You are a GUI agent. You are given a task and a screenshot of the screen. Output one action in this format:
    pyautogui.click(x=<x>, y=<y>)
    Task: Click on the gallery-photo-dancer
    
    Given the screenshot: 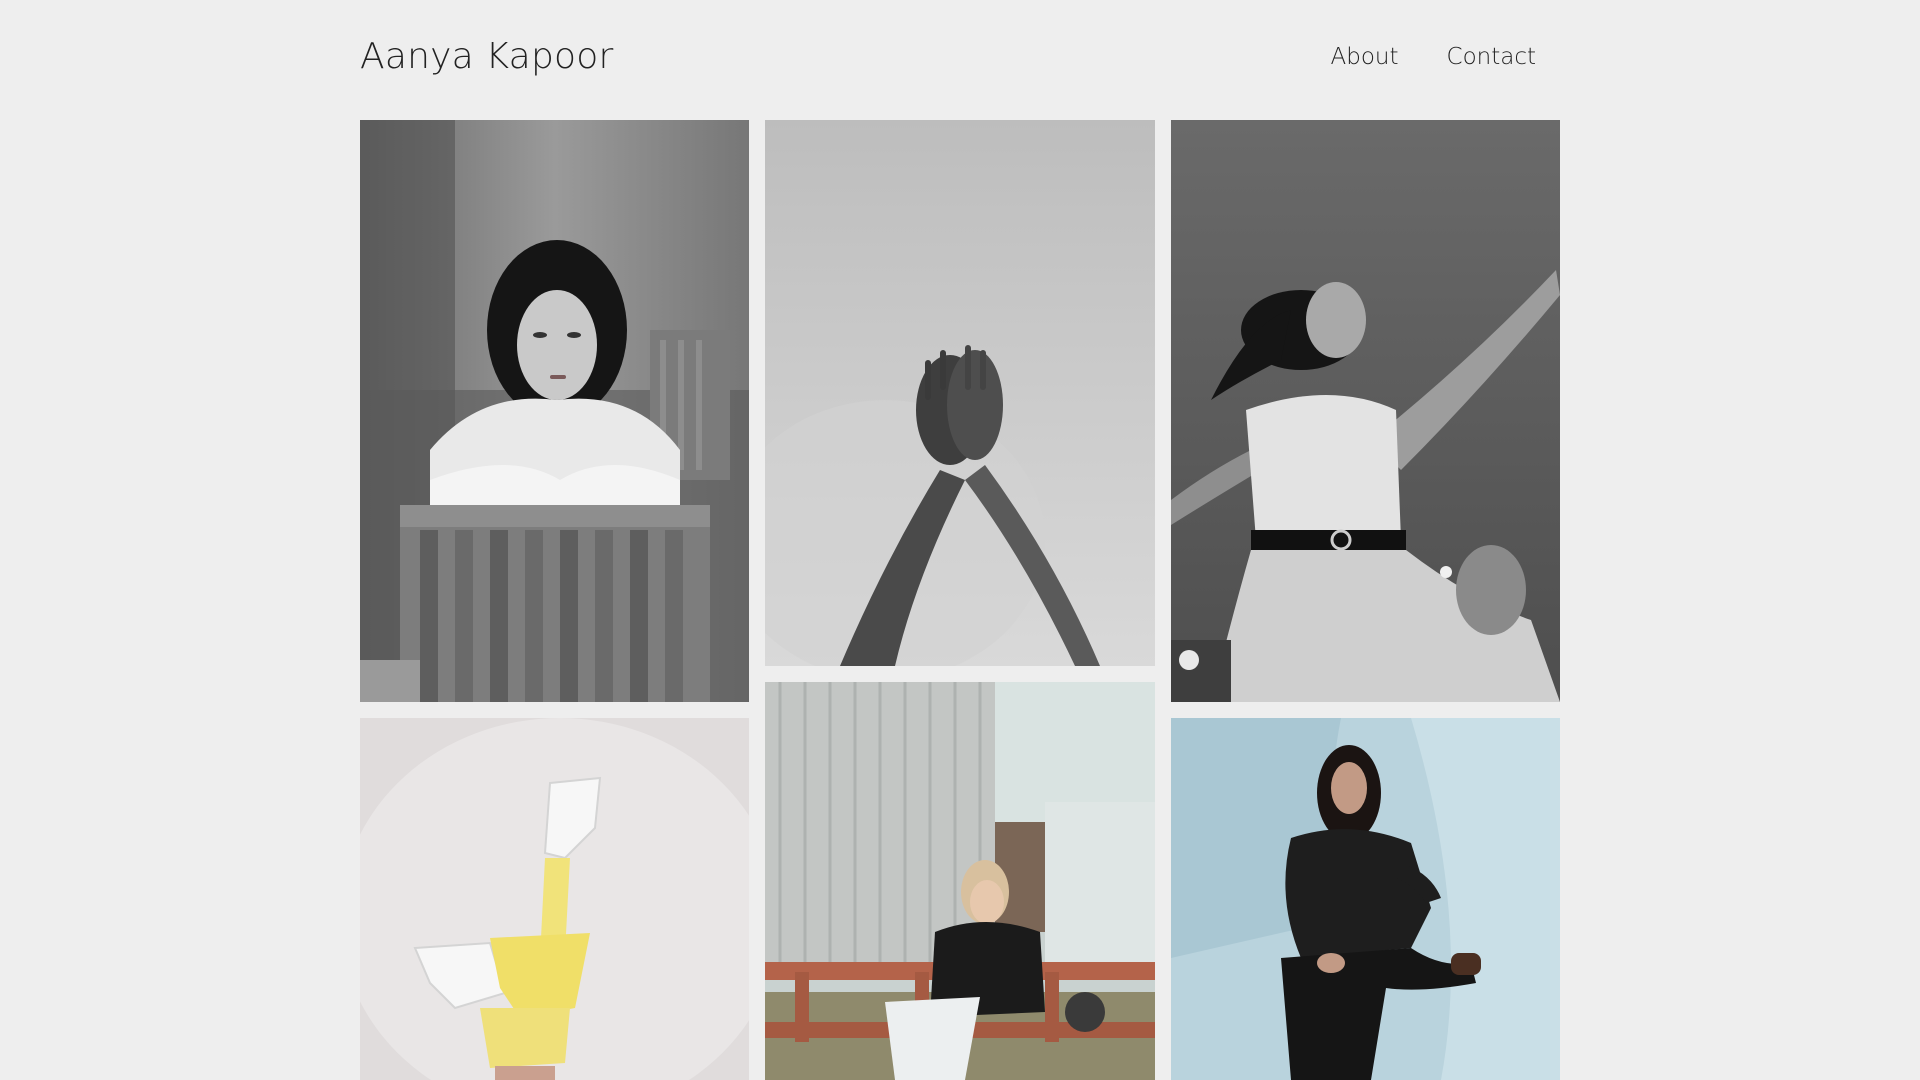 What is the action you would take?
    pyautogui.click(x=1365, y=411)
    